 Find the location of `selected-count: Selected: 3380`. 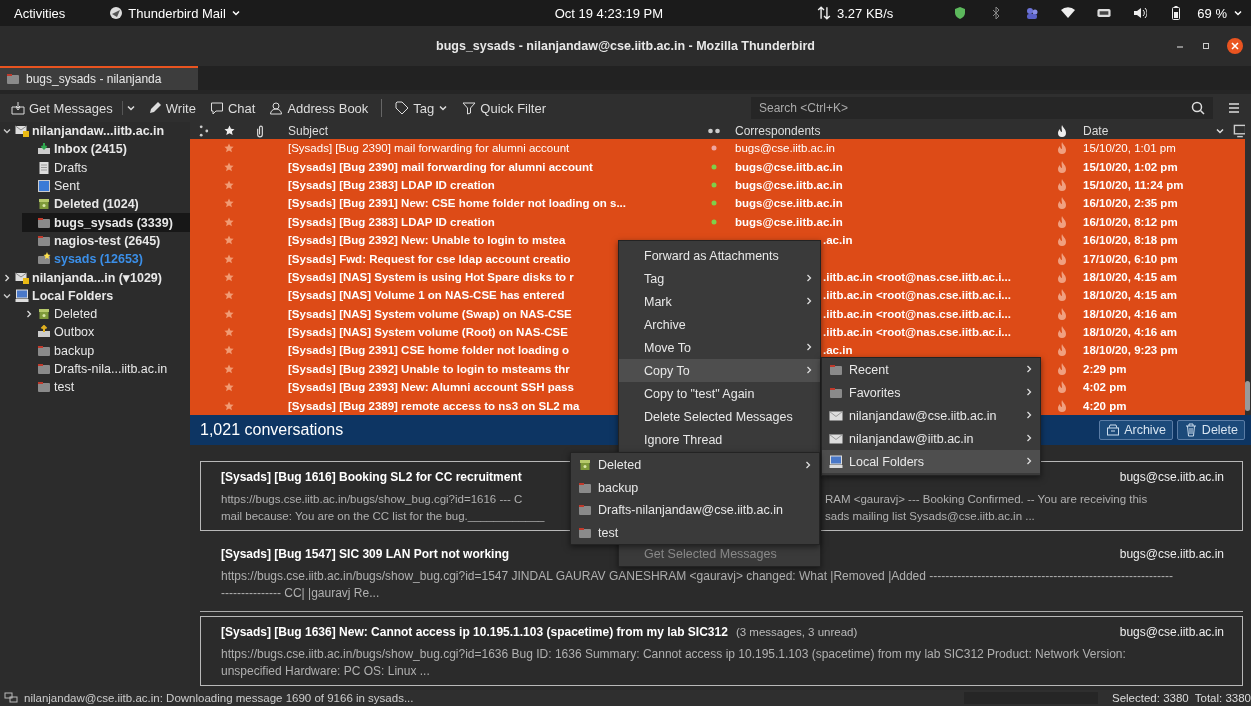

selected-count: Selected: 3380 is located at coordinates (1150, 698).